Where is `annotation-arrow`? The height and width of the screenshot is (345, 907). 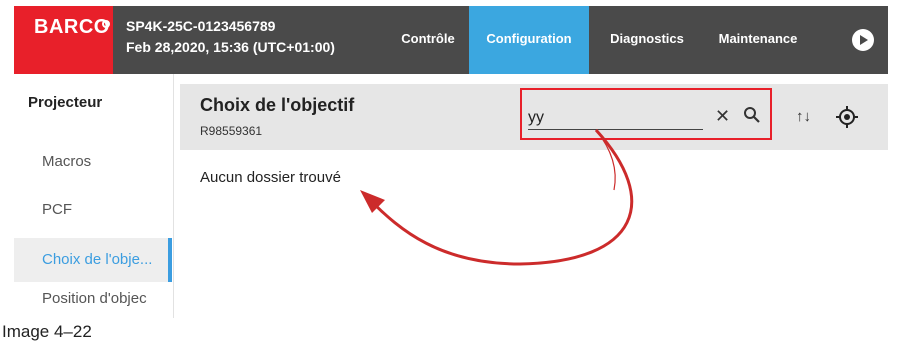 annotation-arrow is located at coordinates (497, 197).